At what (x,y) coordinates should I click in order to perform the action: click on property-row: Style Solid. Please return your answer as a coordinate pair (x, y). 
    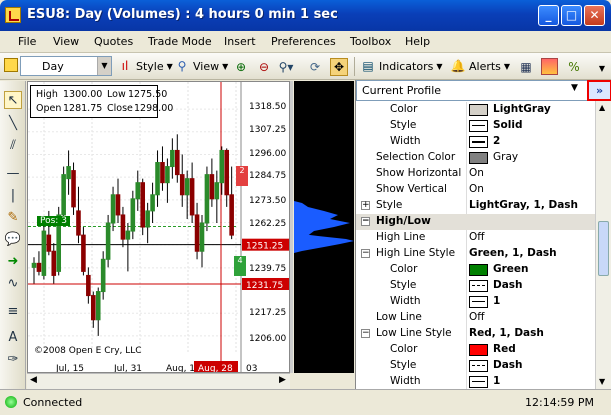
    Looking at the image, I should click on (475, 126).